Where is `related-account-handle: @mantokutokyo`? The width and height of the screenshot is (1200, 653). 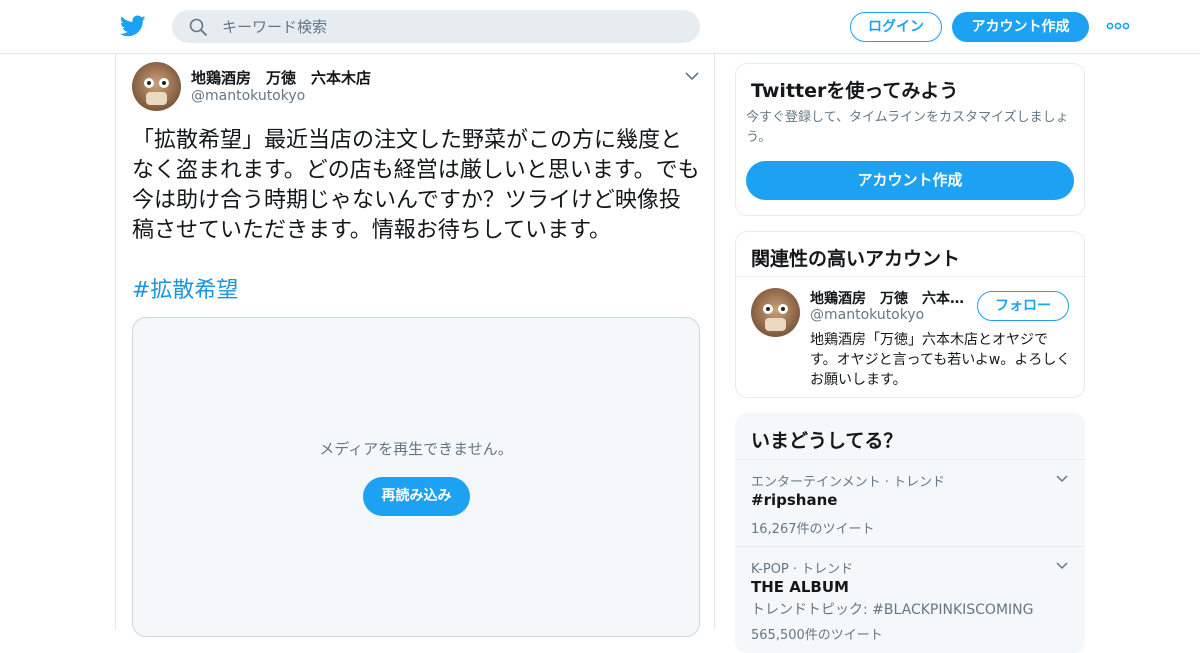 related-account-handle: @mantokutokyo is located at coordinates (867, 315).